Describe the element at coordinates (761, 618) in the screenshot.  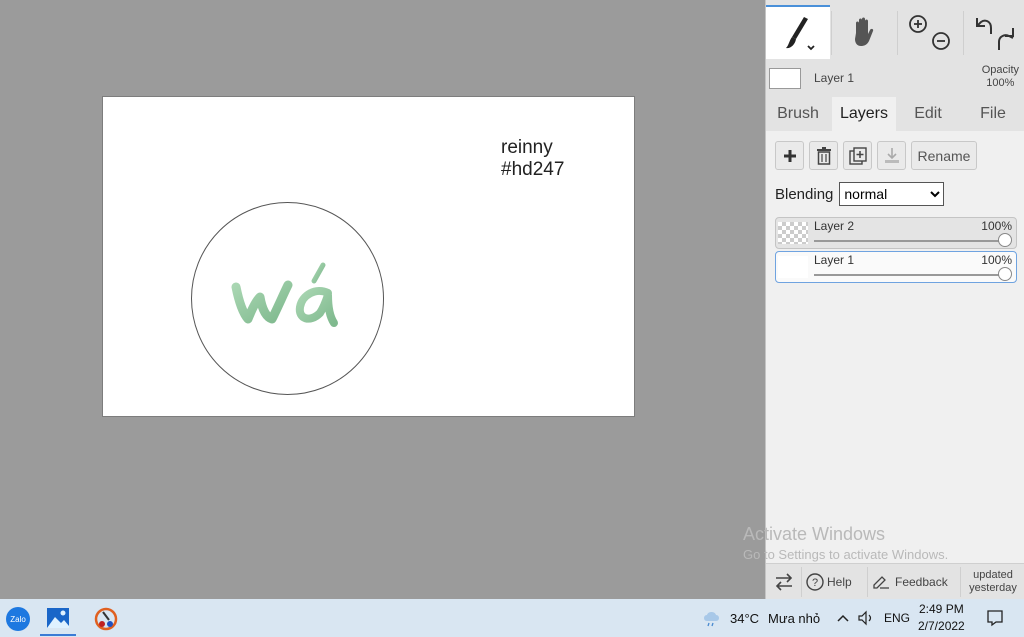
I see `weather-widget: 34°C Mưa nhỏ` at that location.